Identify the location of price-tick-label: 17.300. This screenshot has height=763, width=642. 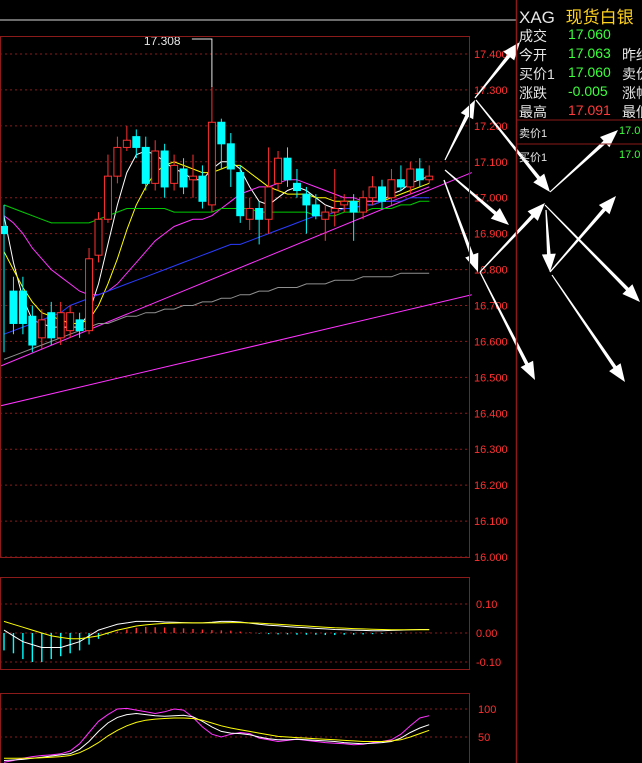
(491, 91).